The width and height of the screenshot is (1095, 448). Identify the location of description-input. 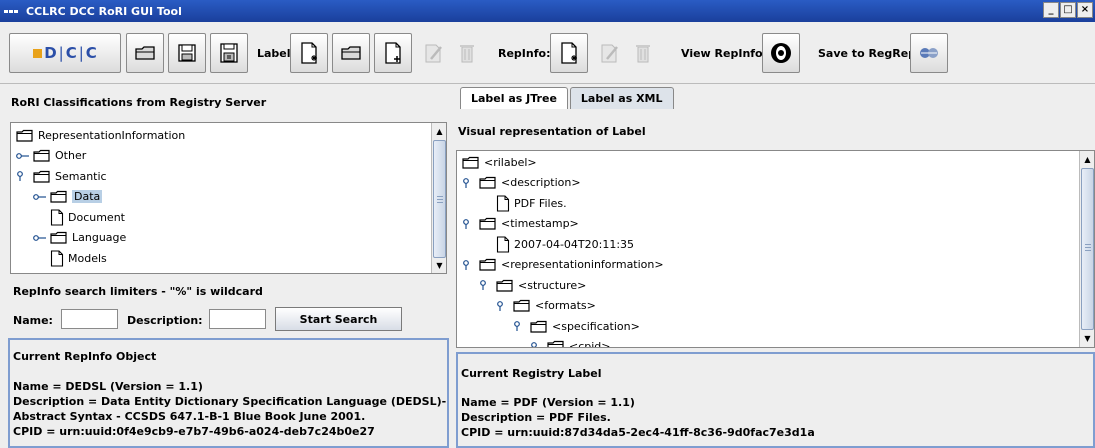
(237, 319).